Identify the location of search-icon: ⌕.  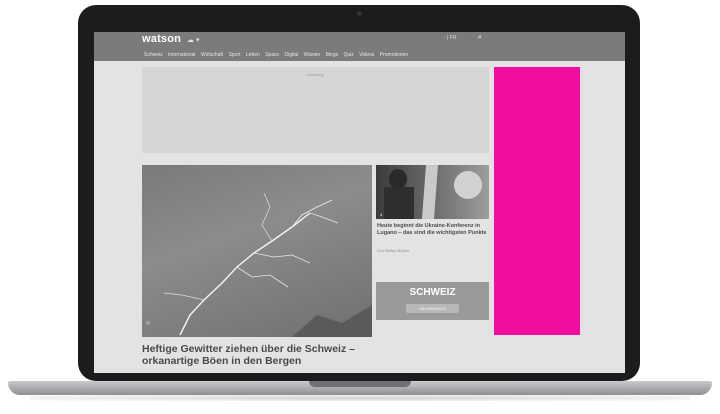
(480, 38).